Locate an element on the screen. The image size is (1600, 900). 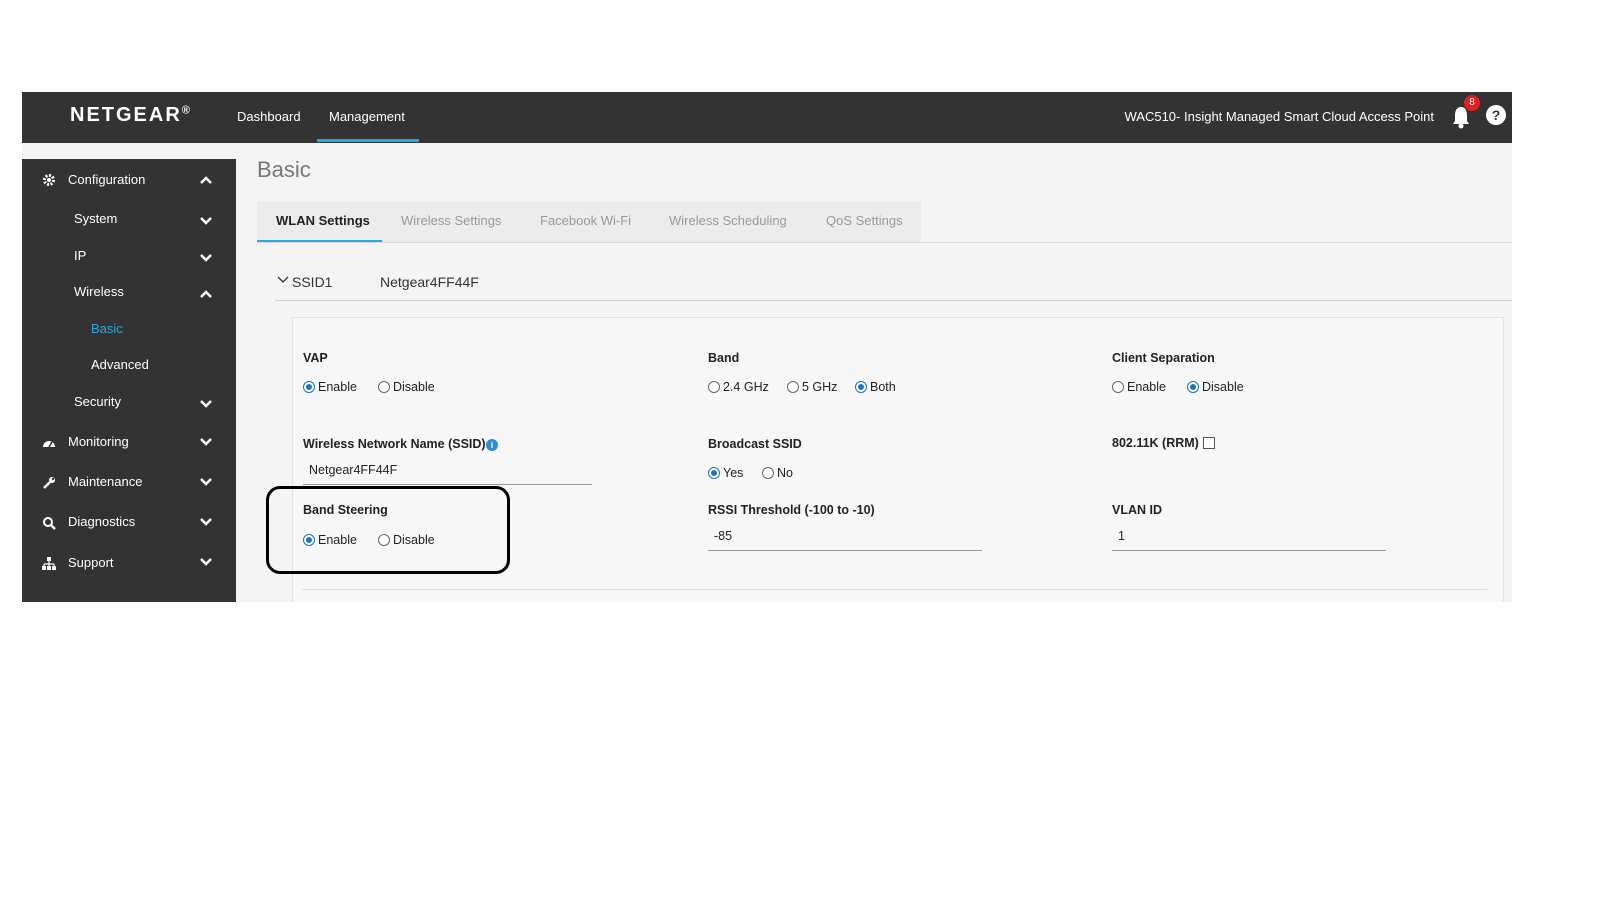
client-separation-disable-radio: Disable is located at coordinates (1215, 387).